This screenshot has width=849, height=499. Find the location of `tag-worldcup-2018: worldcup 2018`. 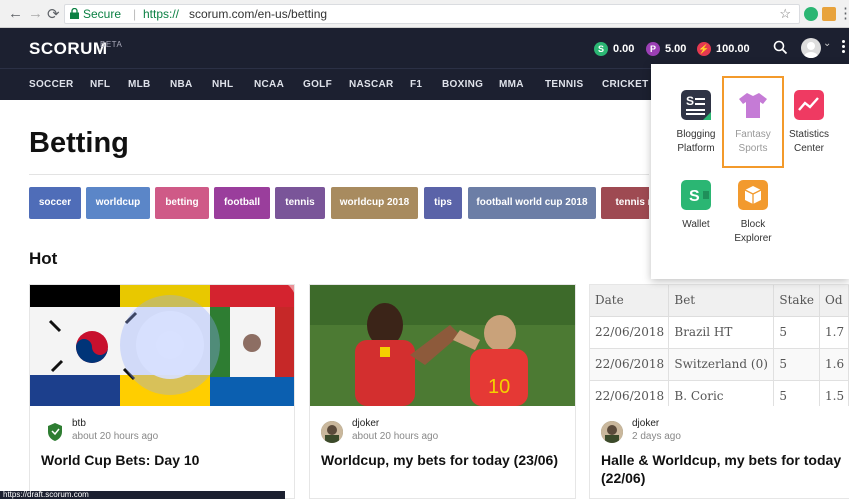

tag-worldcup-2018: worldcup 2018 is located at coordinates (374, 203).